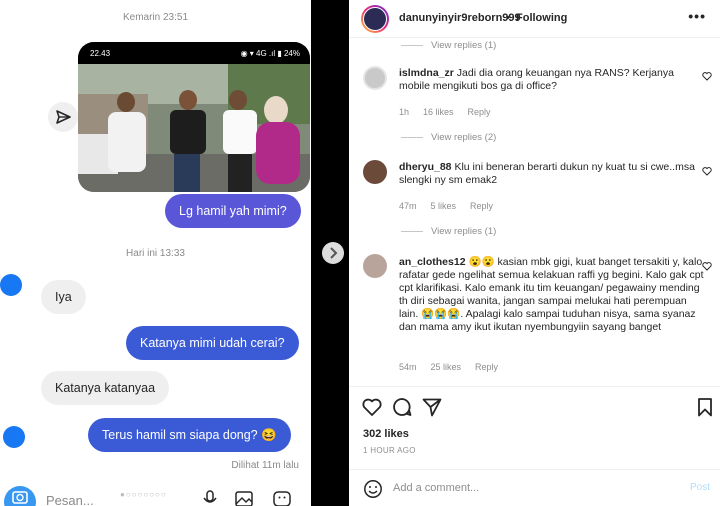  I want to click on likes-count: 302 likes, so click(386, 434).